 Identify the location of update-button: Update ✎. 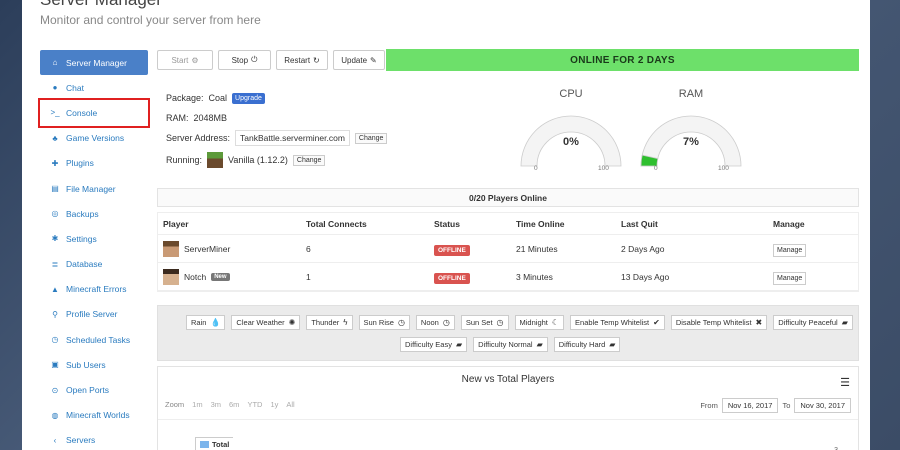
(359, 60).